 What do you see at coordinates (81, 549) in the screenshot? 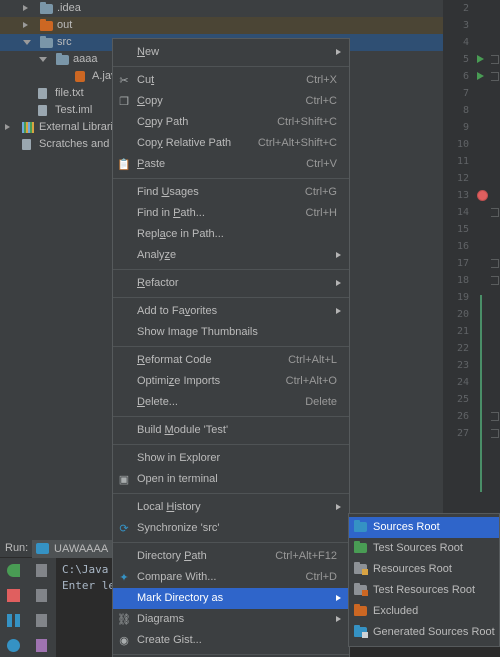
I see `run-tab-label: UAWAAAA` at bounding box center [81, 549].